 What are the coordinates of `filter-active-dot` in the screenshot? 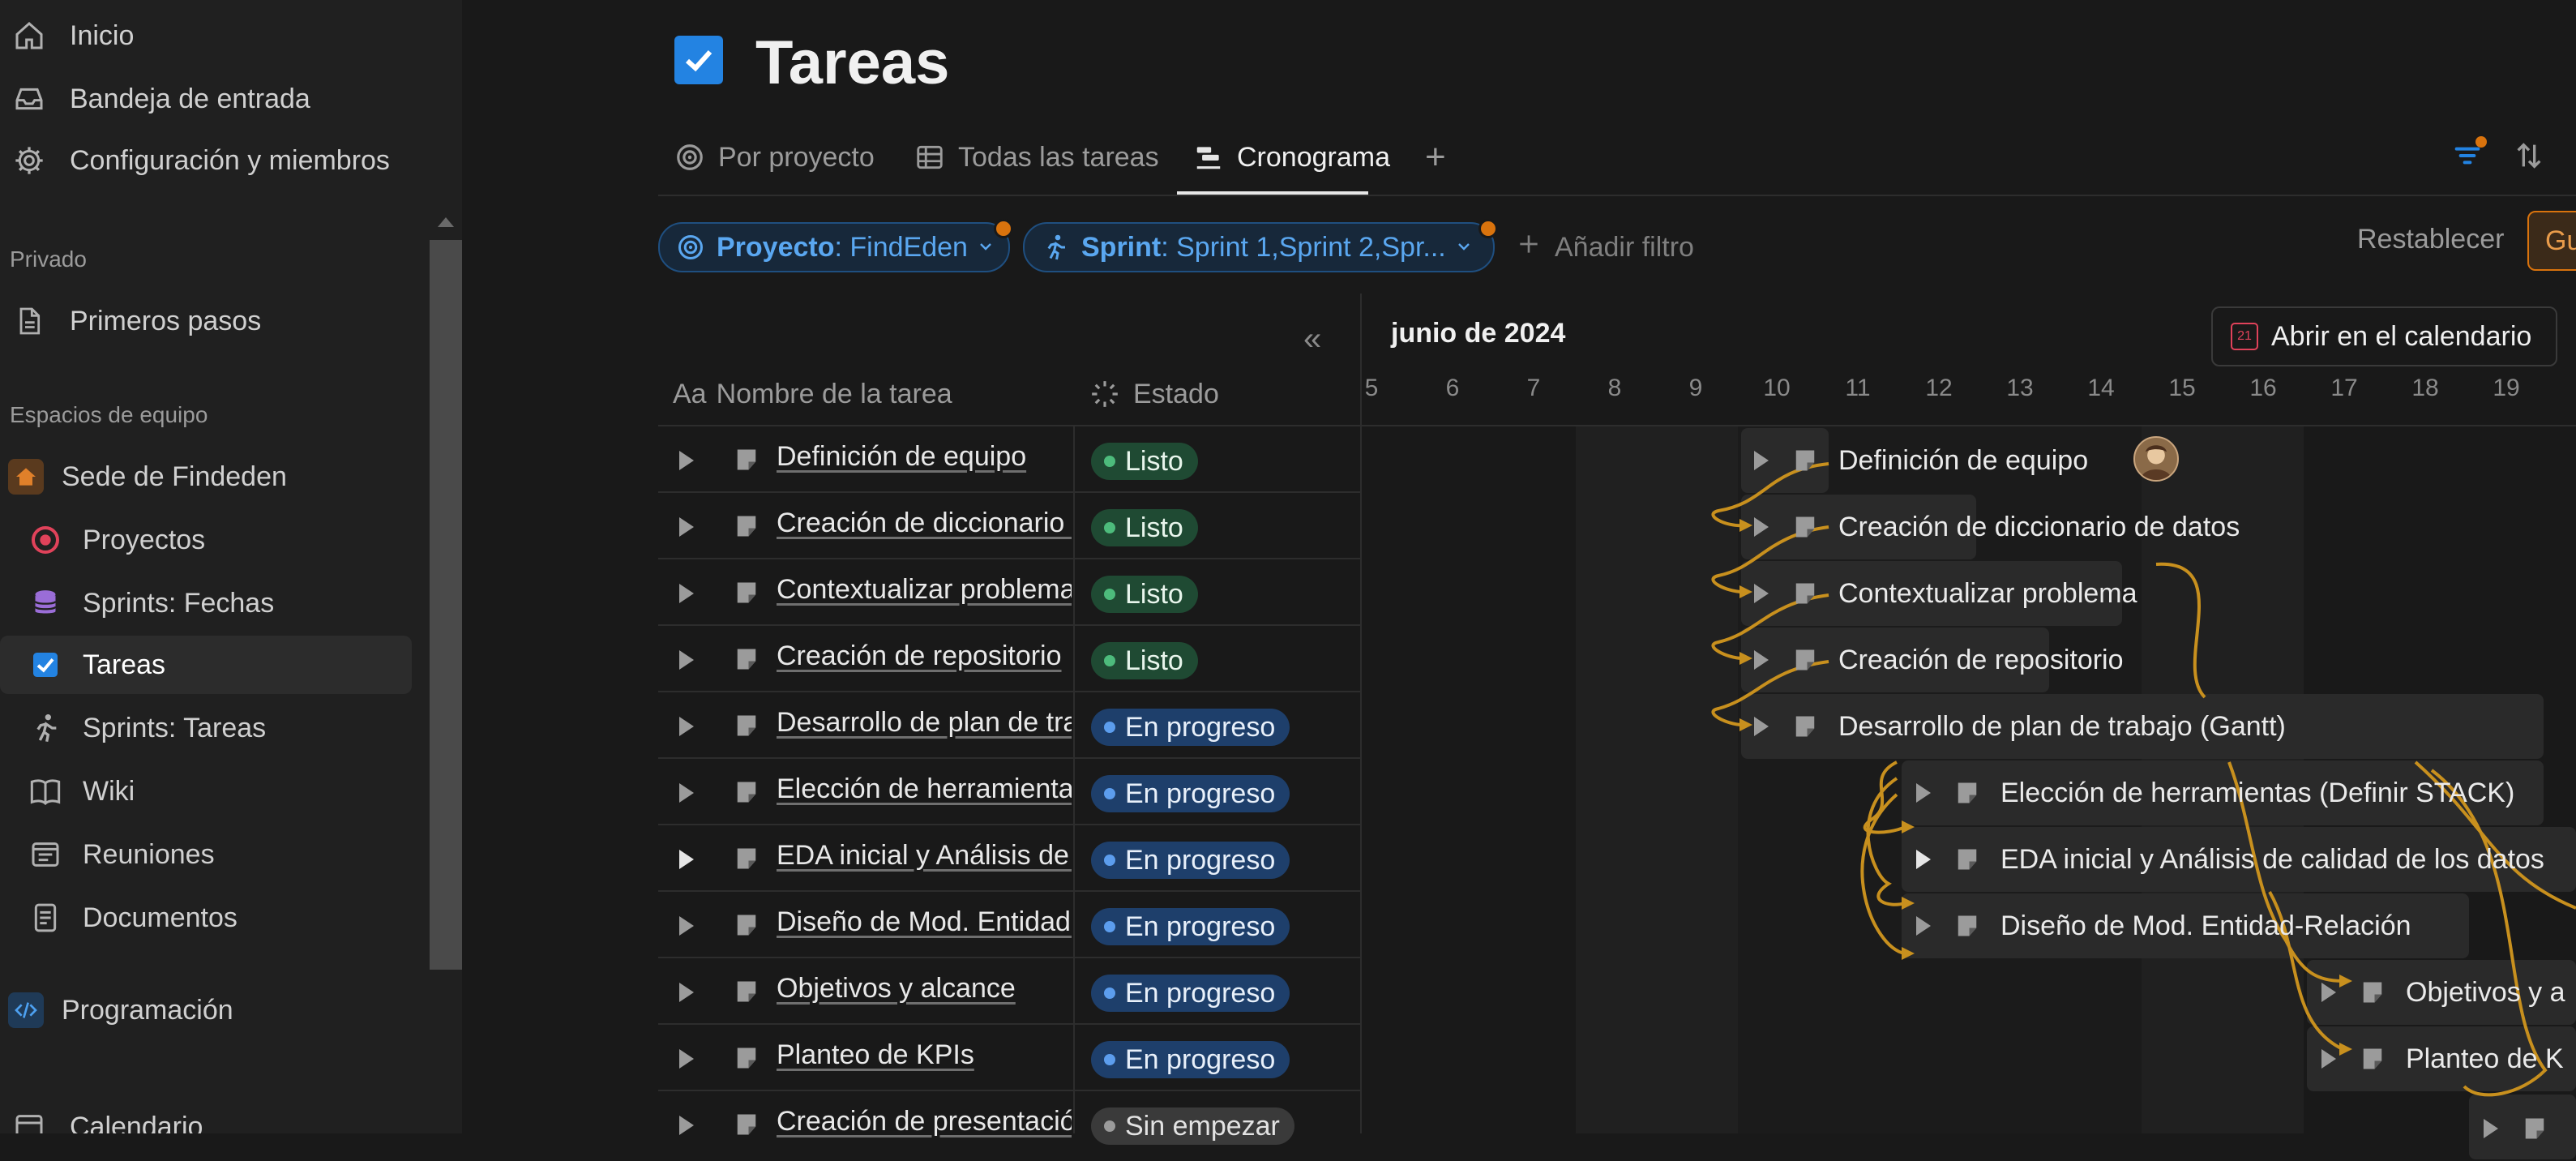 It's located at (1003, 228).